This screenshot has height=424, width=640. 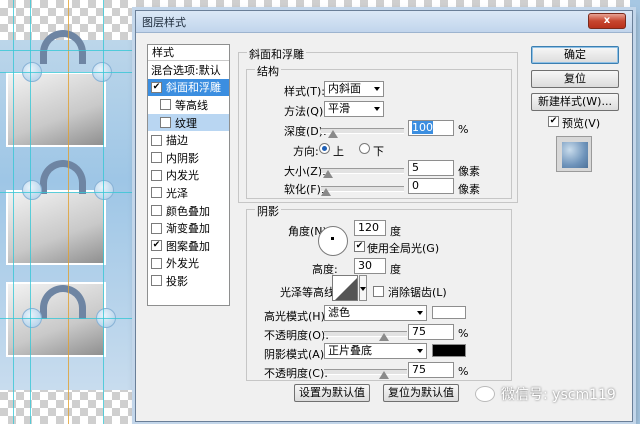 What do you see at coordinates (431, 370) in the screenshot?
I see `shadow-opacity-input: 75` at bounding box center [431, 370].